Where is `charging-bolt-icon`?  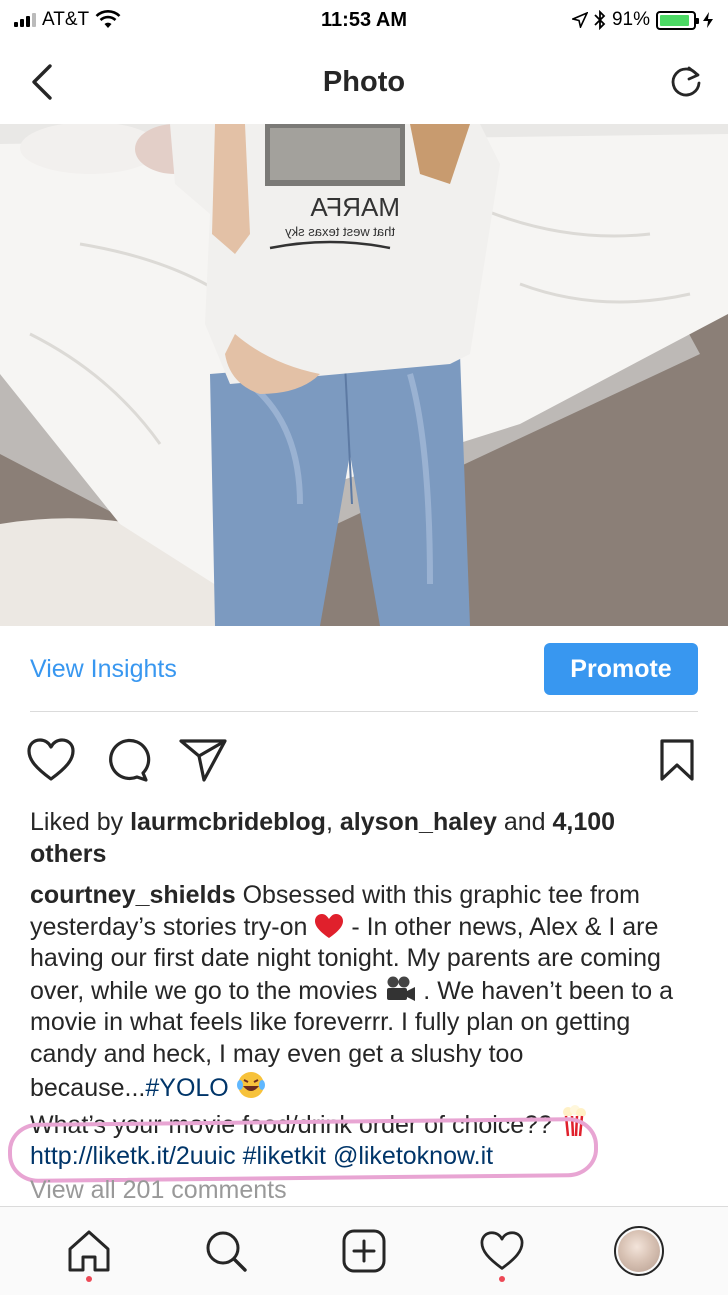
charging-bolt-icon is located at coordinates (708, 20).